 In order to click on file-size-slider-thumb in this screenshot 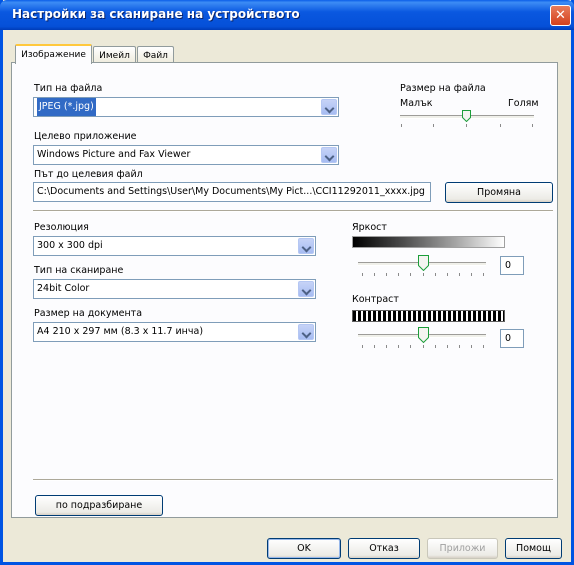, I will do `click(466, 116)`.